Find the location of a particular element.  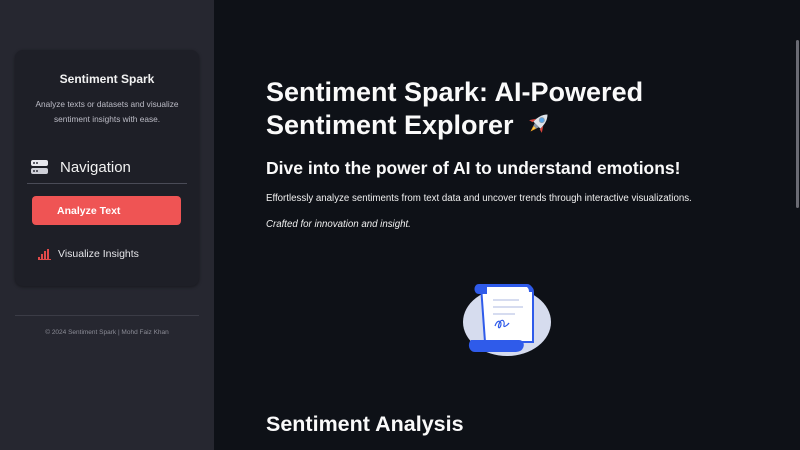

navigation-divider is located at coordinates (107, 183).